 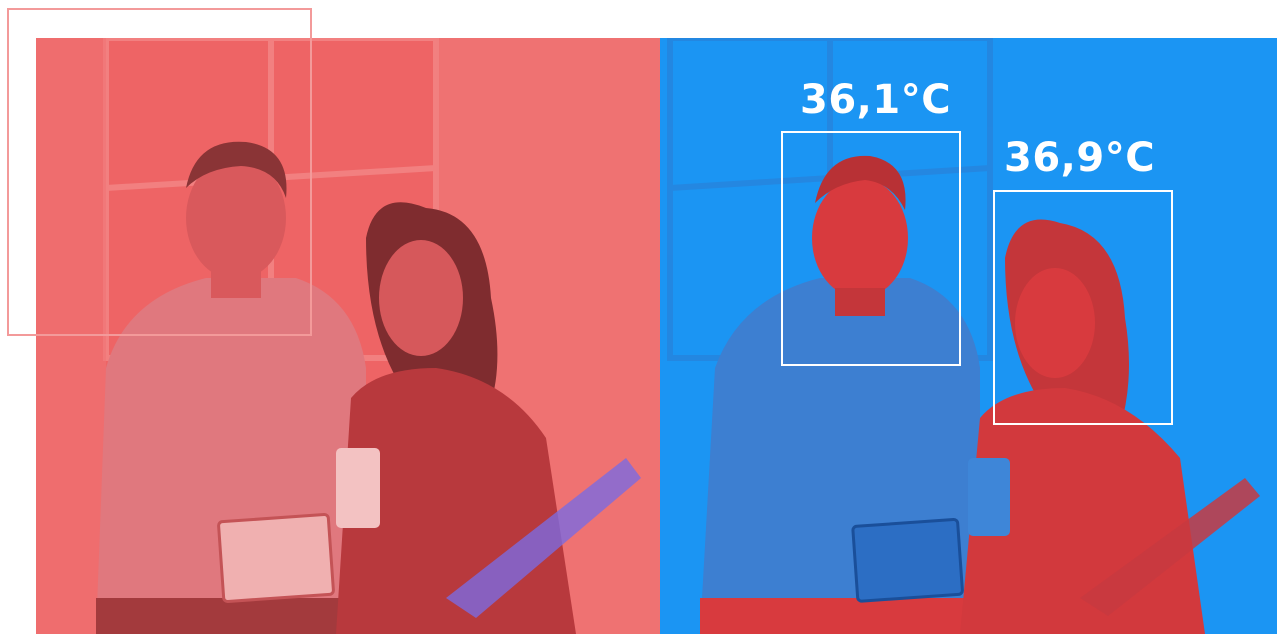 I want to click on tablet-device, so click(x=276, y=558).